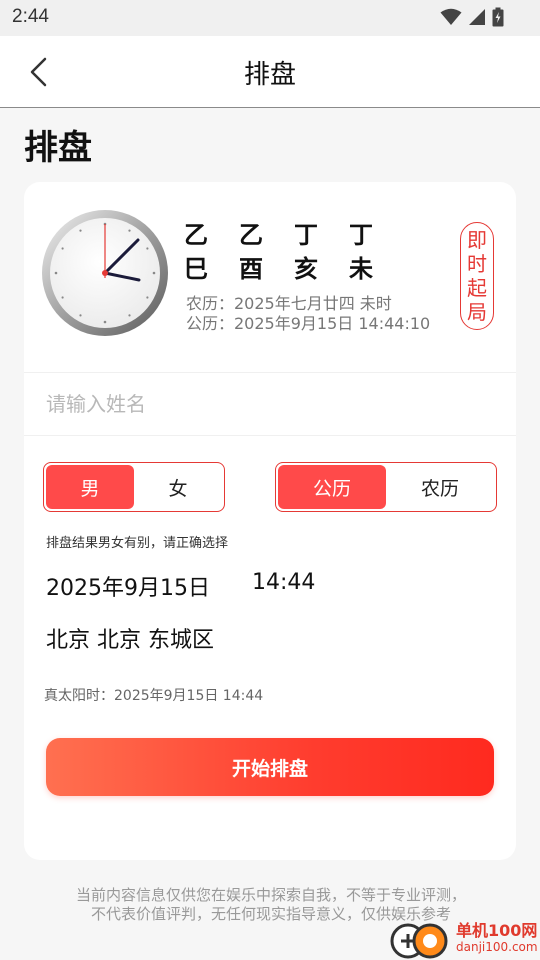 The image size is (540, 960). What do you see at coordinates (269, 75) in the screenshot?
I see `nav-title: 排盘` at bounding box center [269, 75].